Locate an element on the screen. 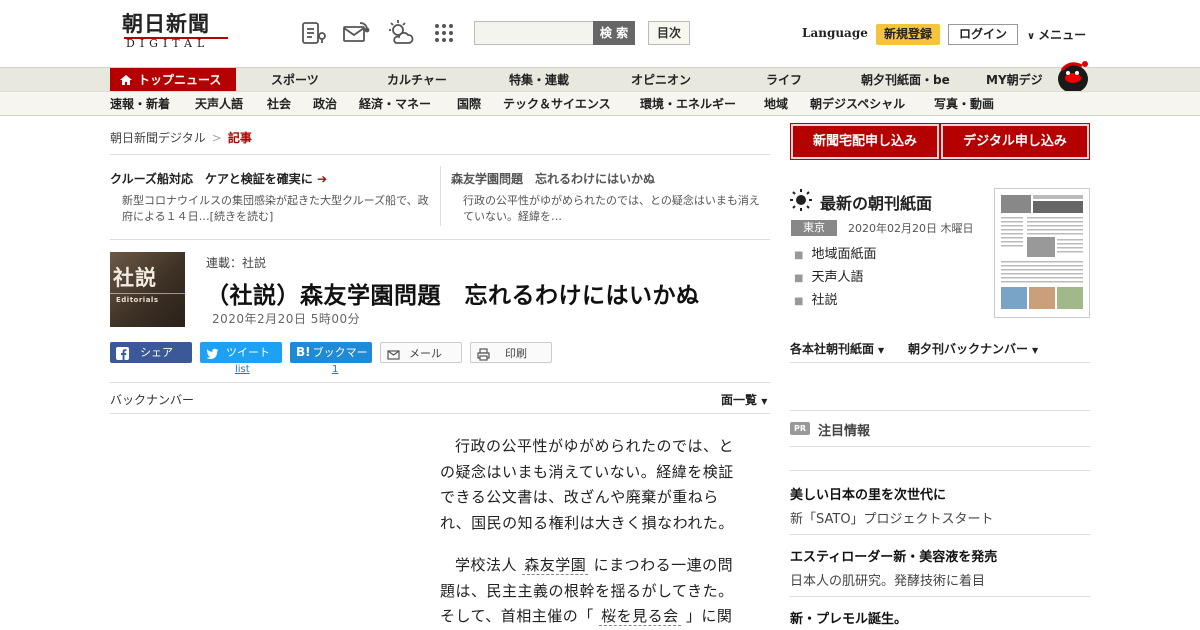 This screenshot has width=1200, height=630. nav-tech-science: テック＆サイエンス is located at coordinates (557, 104).